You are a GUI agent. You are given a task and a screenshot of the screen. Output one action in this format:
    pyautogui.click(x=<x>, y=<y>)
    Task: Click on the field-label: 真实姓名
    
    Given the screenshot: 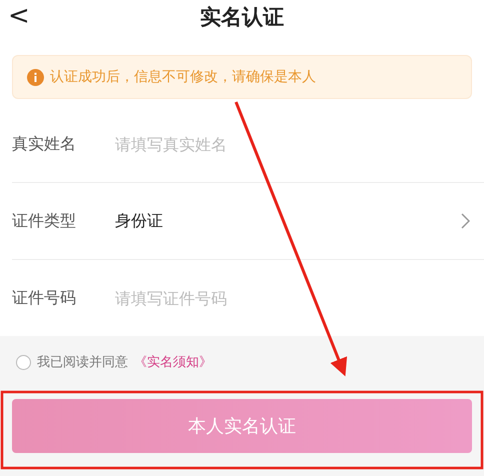 What is the action you would take?
    pyautogui.click(x=44, y=144)
    